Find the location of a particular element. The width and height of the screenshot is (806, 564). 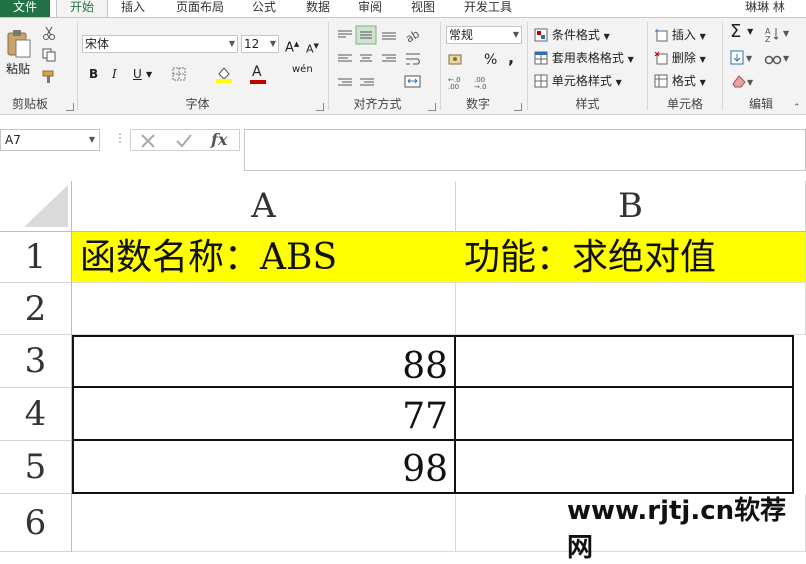

cell-a3: 88 is located at coordinates (264, 361).